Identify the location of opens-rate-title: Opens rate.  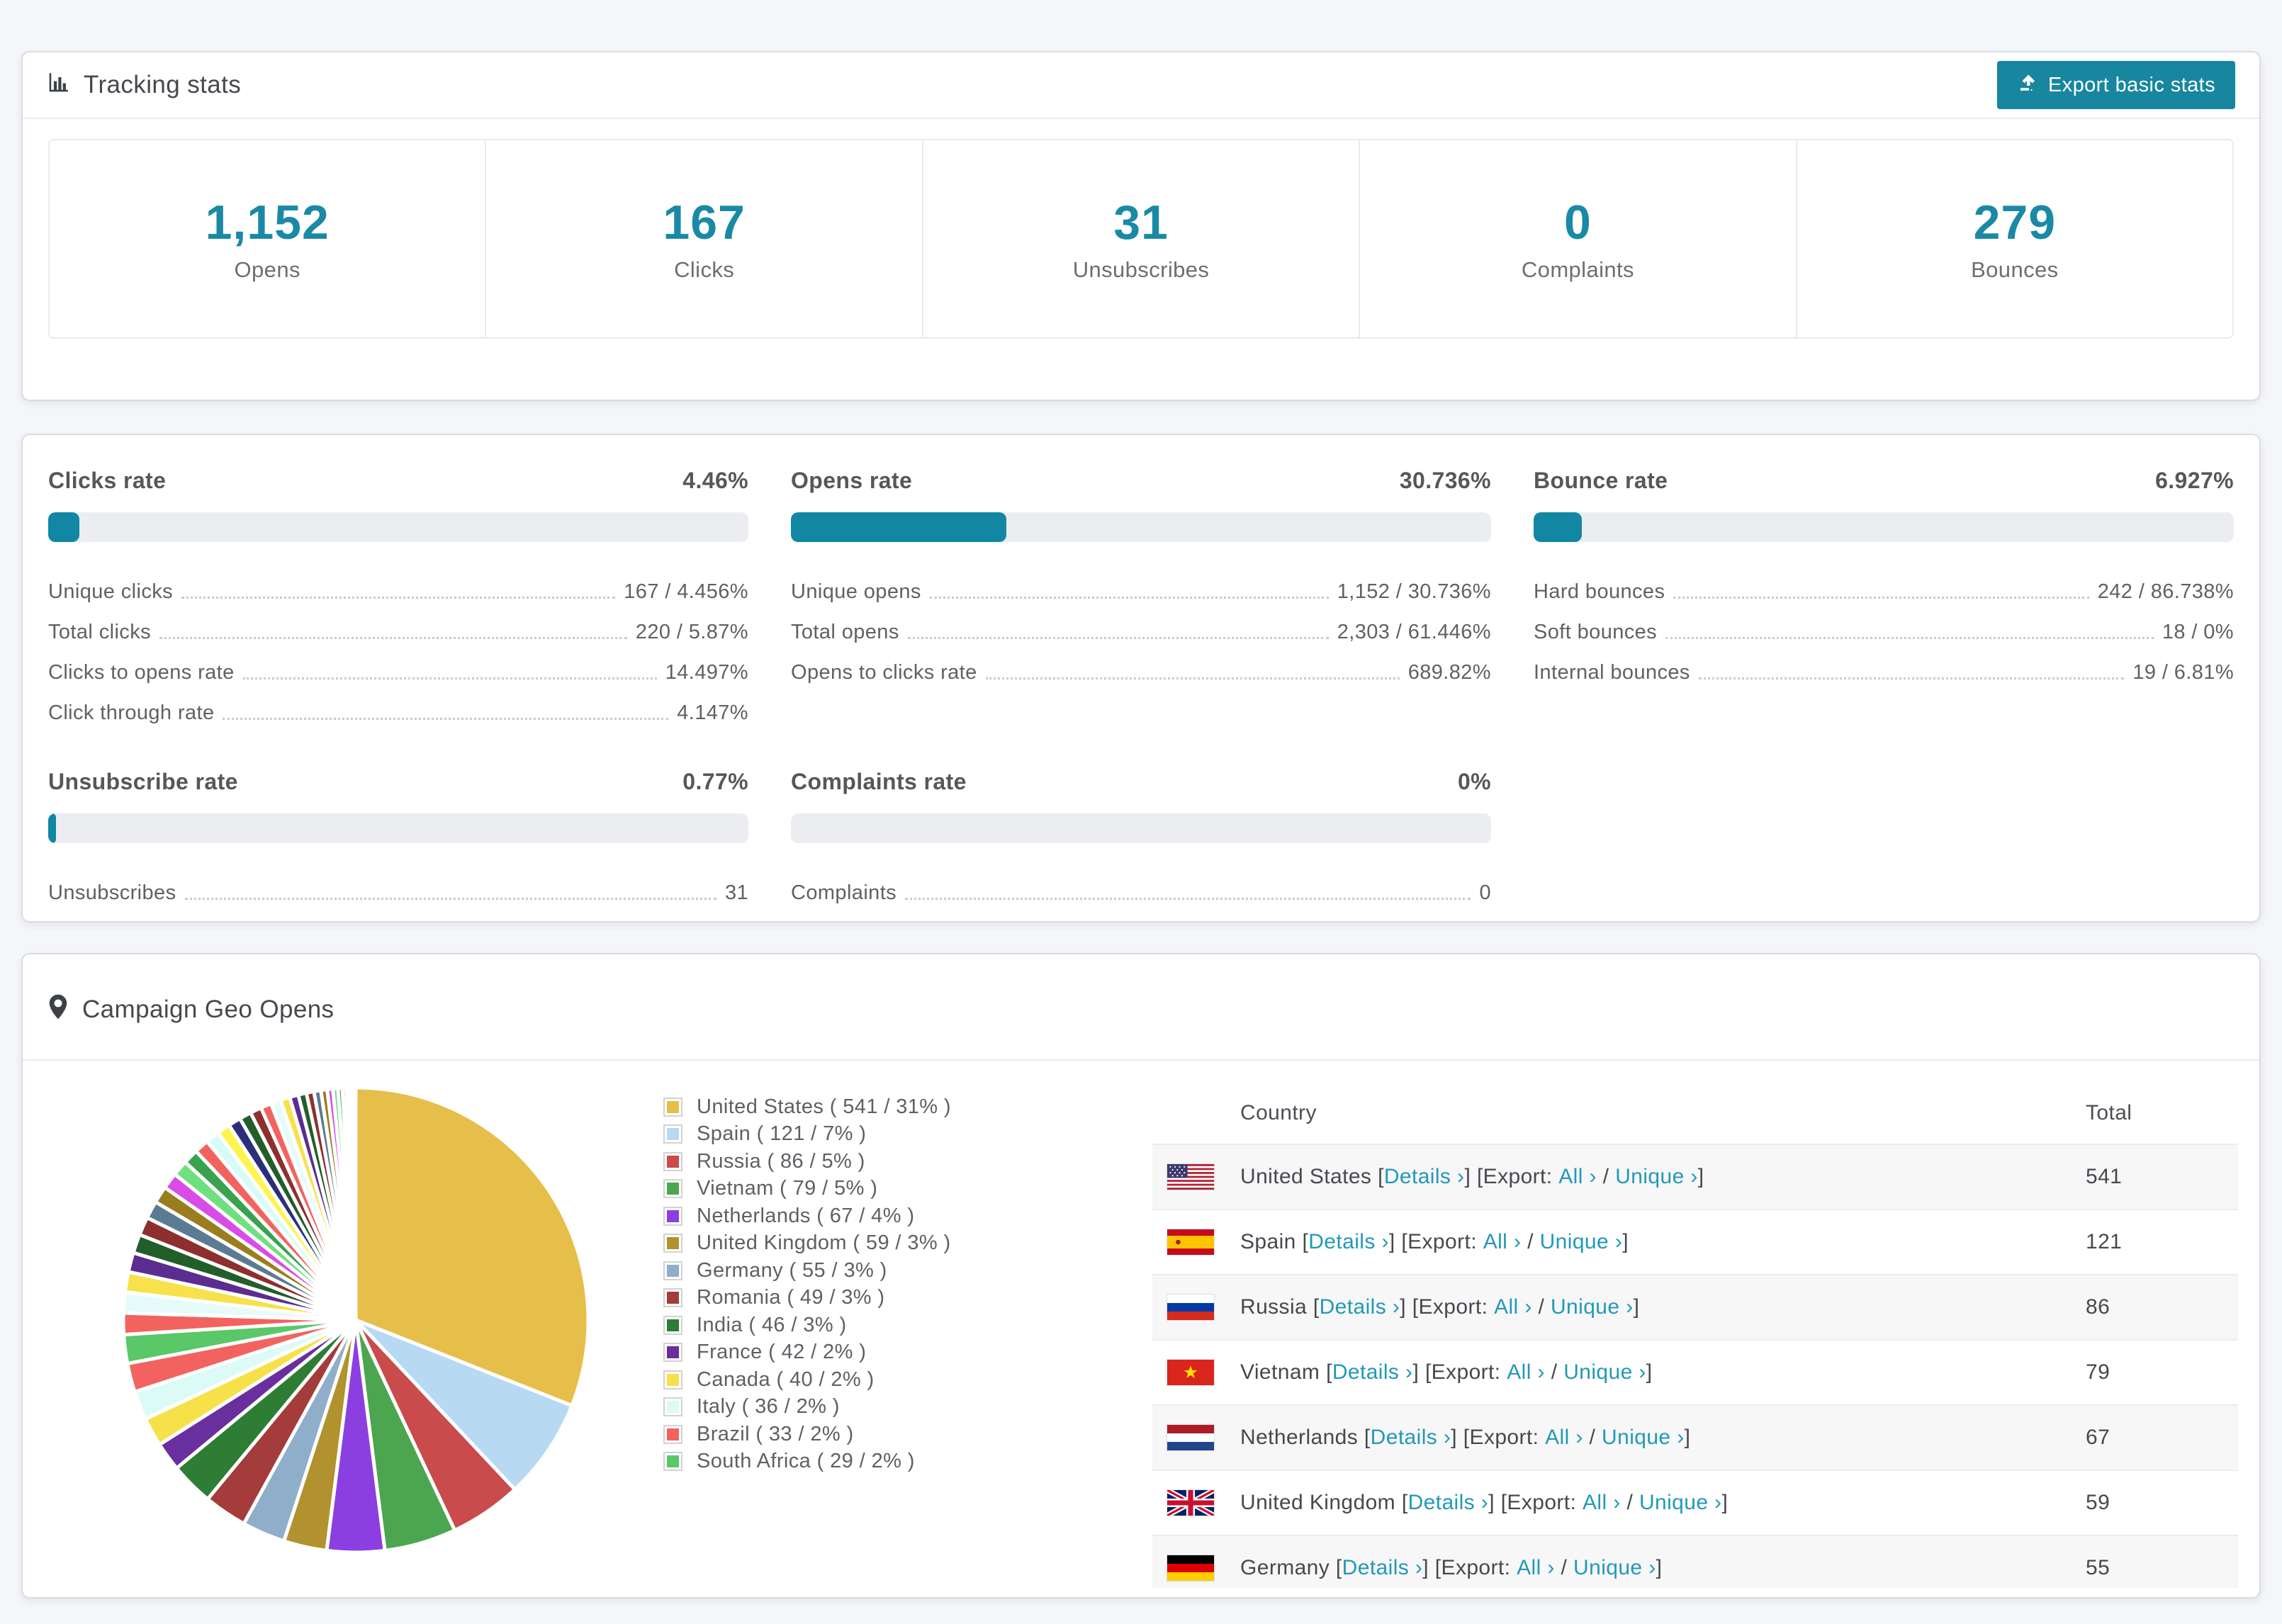
(852, 480).